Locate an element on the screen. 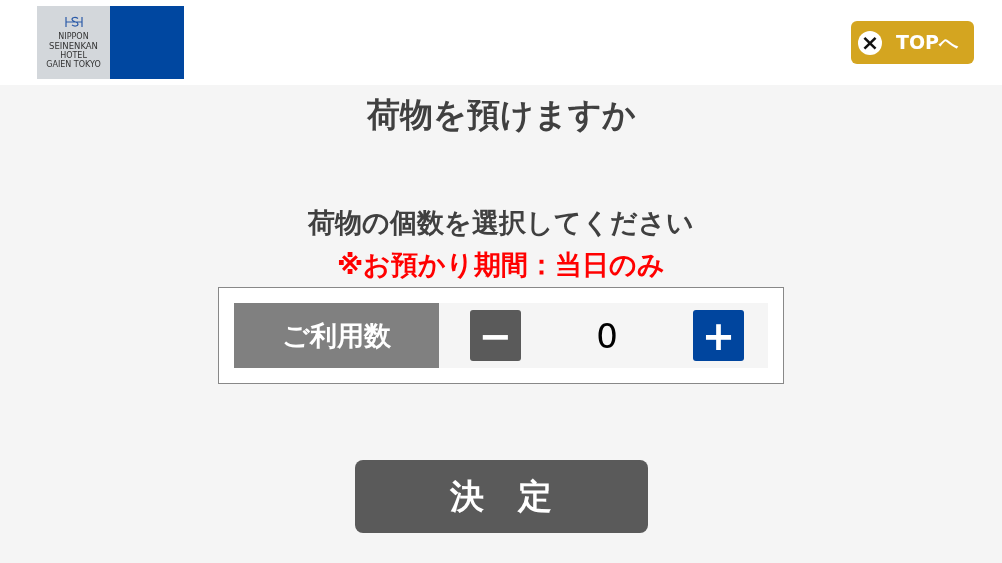 Image resolution: width=1002 pixels, height=563 pixels. notice-text: ※お預かり期間：当日のみ is located at coordinates (501, 265).